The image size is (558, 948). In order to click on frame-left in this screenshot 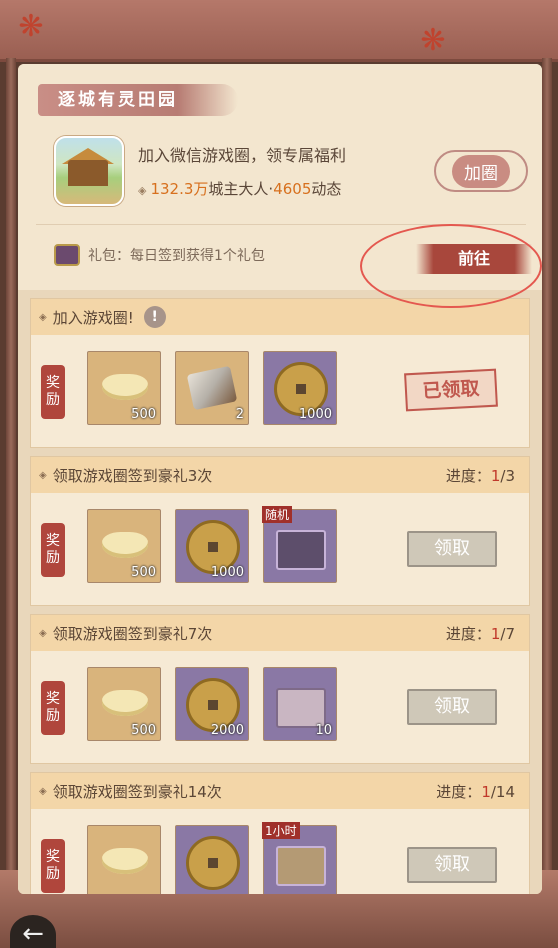, I will do `click(11, 493)`.